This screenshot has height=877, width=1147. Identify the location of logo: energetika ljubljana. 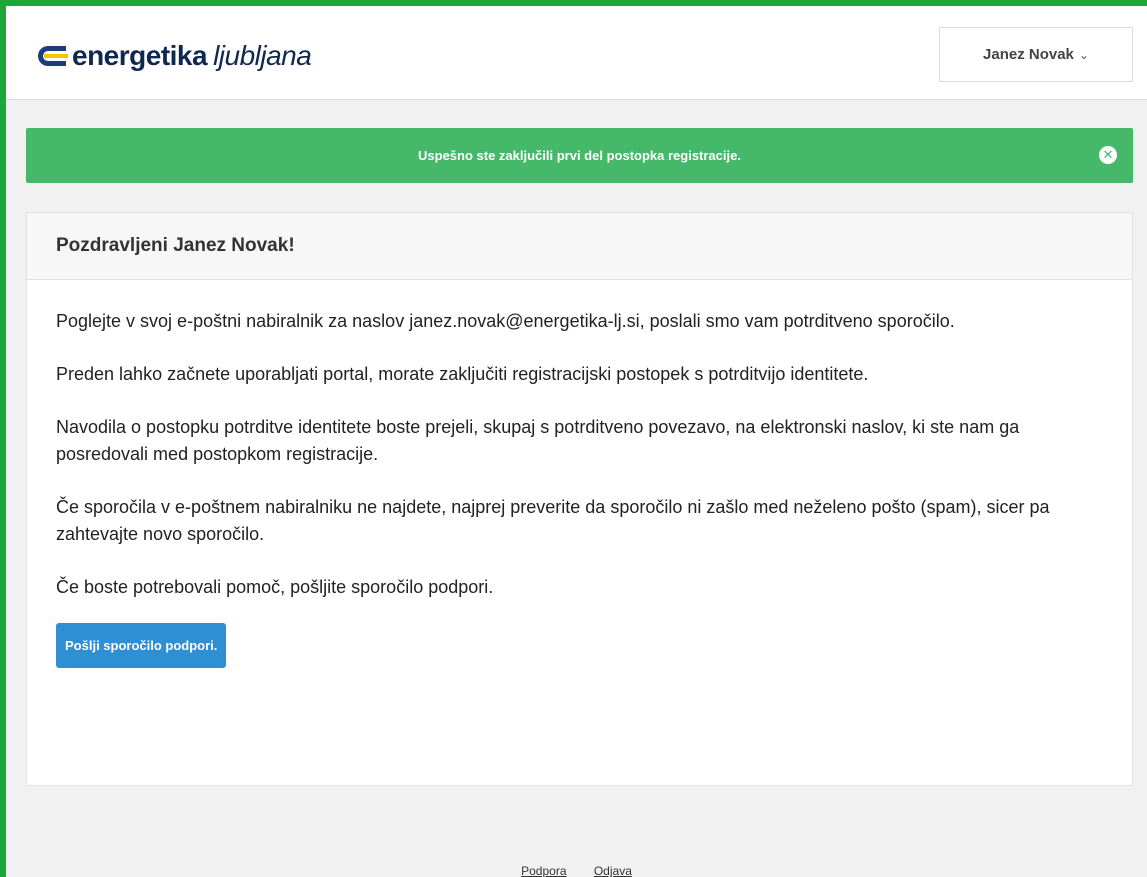
(169, 56).